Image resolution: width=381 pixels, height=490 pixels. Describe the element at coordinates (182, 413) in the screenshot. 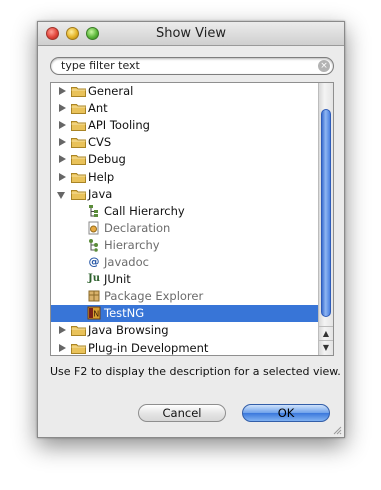

I see `cancel-button: Cancel` at that location.